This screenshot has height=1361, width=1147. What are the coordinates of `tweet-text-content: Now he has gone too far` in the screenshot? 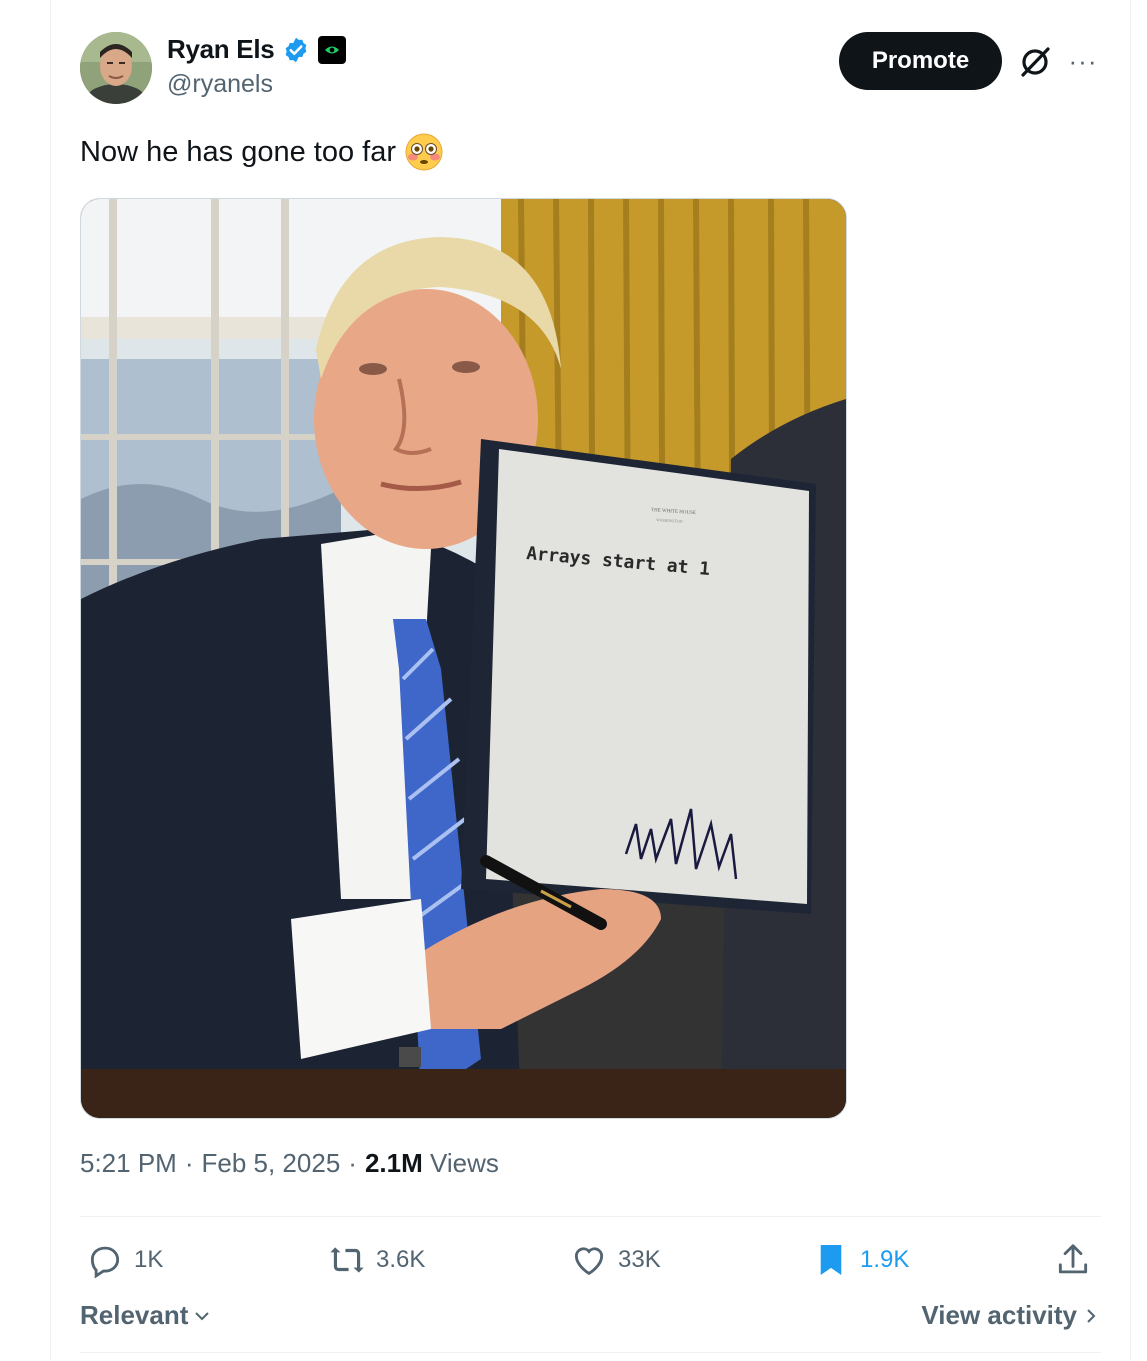 It's located at (238, 151).